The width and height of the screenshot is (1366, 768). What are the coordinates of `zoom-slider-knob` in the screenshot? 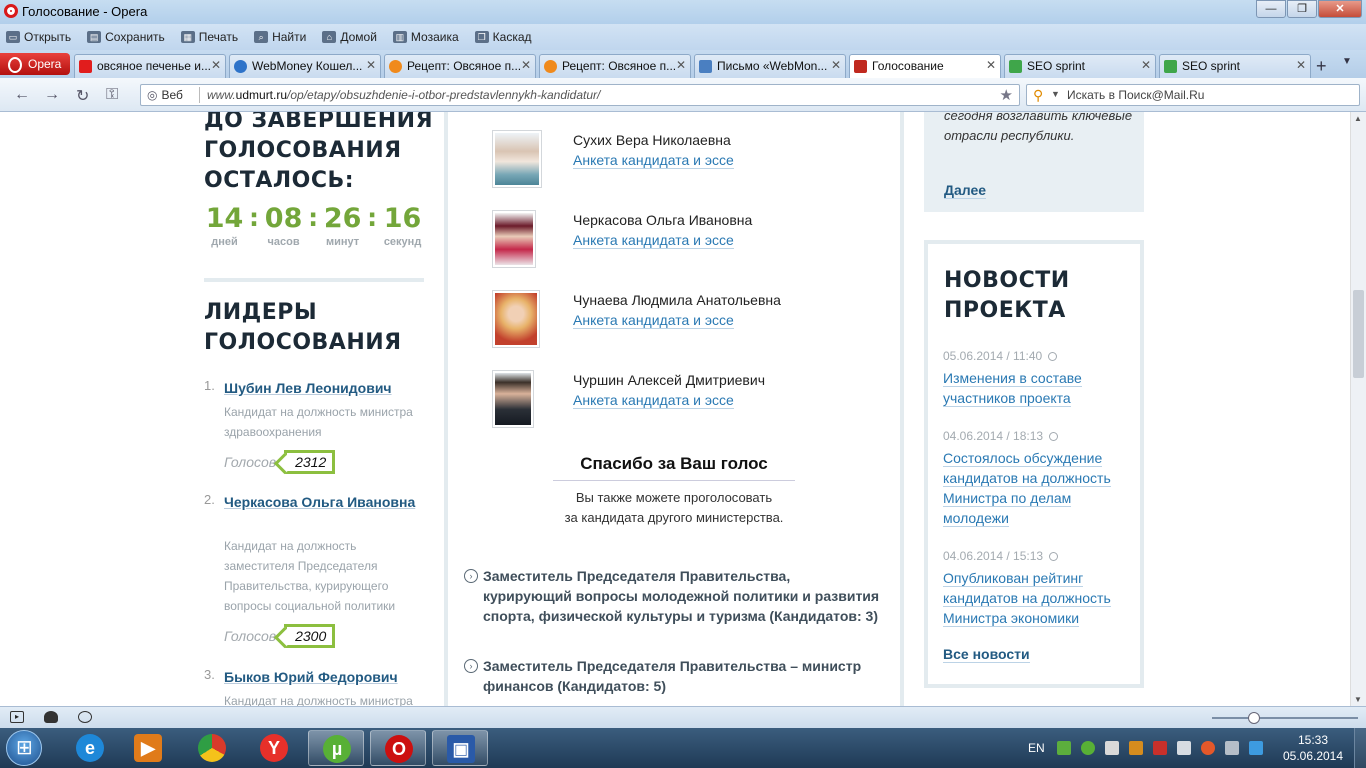 It's located at (1254, 718).